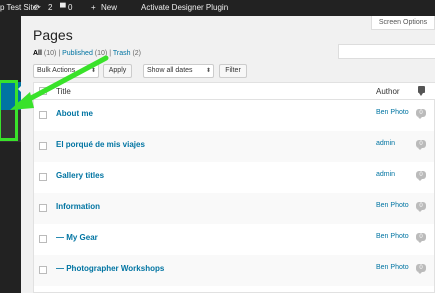  What do you see at coordinates (110, 268) in the screenshot?
I see `row-title-link: — Photographer Workshops` at bounding box center [110, 268].